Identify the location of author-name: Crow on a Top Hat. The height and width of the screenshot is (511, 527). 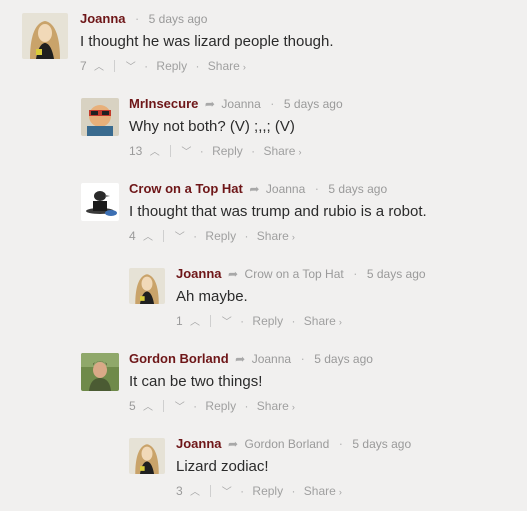
(186, 188).